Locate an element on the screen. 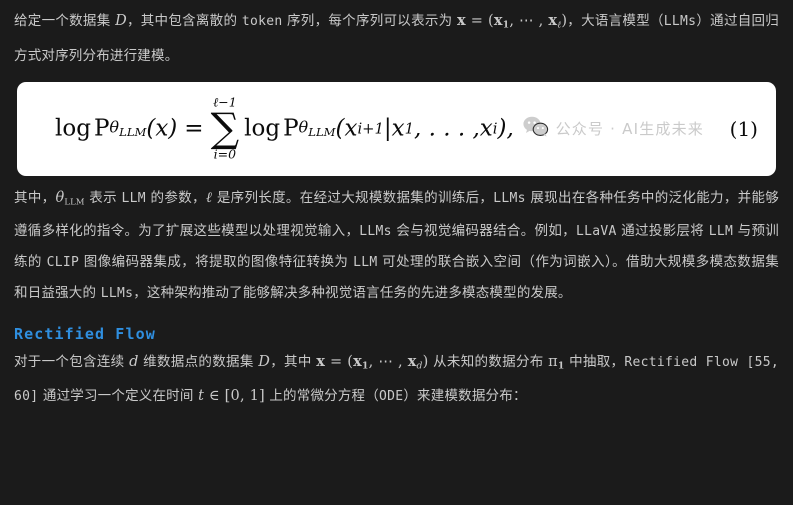 The width and height of the screenshot is (793, 505). body-seg9: 图像编码器集成，将提取的图像特征转换为 is located at coordinates (216, 261).